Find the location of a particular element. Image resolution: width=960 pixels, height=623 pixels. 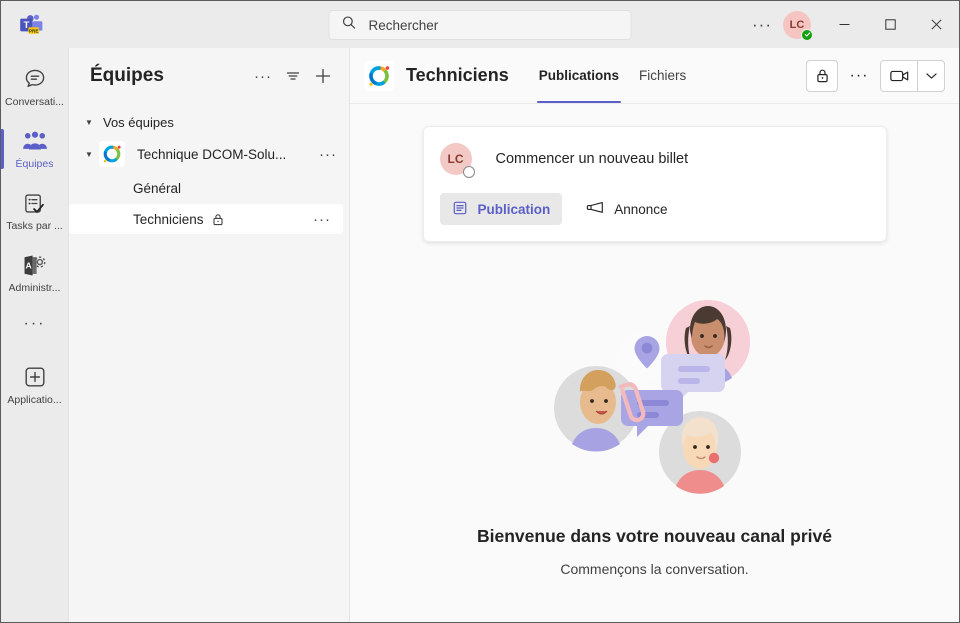

rail-label-teams: Équipes is located at coordinates (34, 164).